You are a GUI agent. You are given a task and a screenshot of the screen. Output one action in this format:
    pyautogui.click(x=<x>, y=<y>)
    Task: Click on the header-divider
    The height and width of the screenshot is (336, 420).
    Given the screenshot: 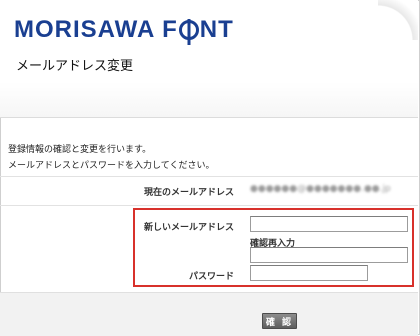 What is the action you would take?
    pyautogui.click(x=209, y=117)
    